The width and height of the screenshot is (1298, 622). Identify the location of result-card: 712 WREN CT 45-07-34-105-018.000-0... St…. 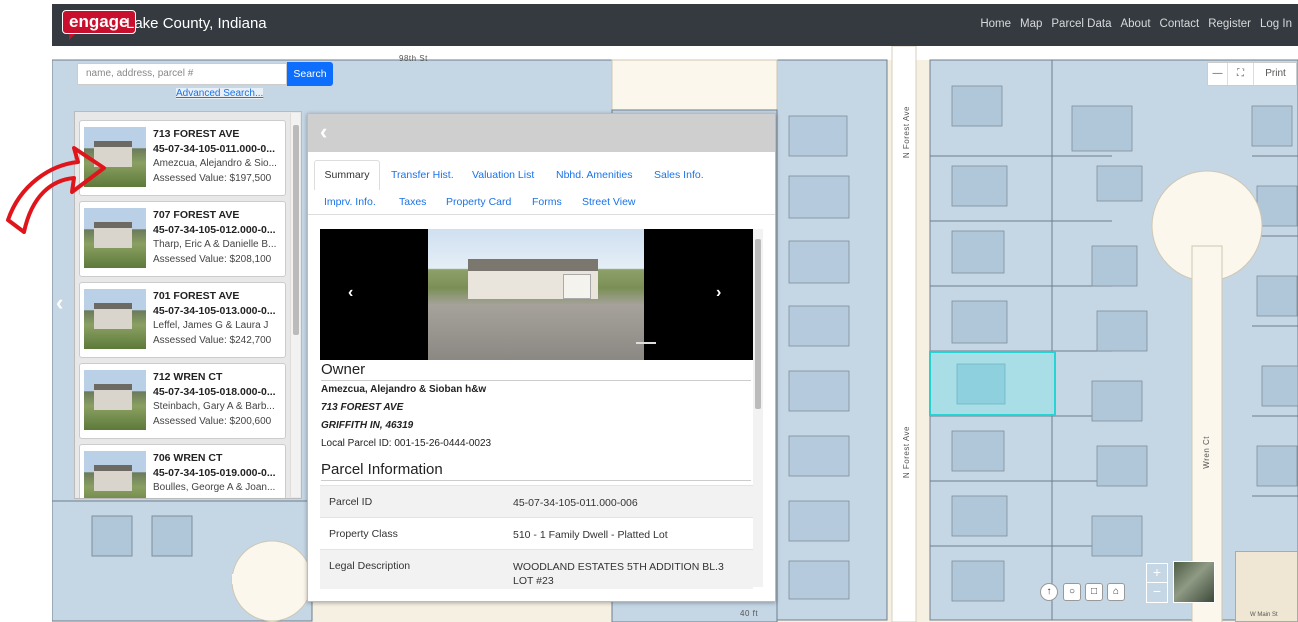
(182, 401).